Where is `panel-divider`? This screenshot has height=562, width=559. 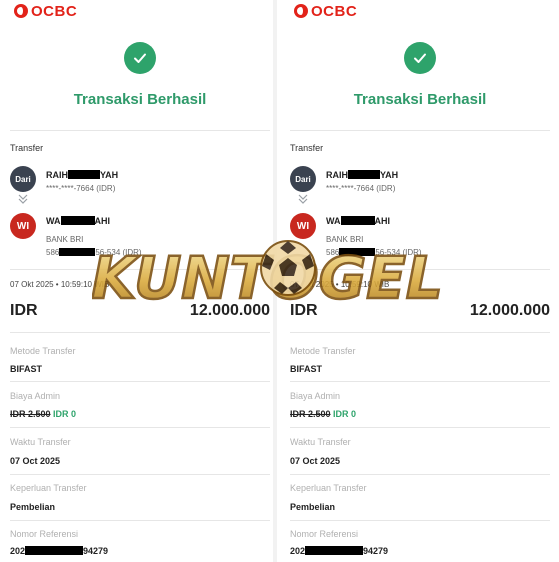
panel-divider is located at coordinates (275, 281).